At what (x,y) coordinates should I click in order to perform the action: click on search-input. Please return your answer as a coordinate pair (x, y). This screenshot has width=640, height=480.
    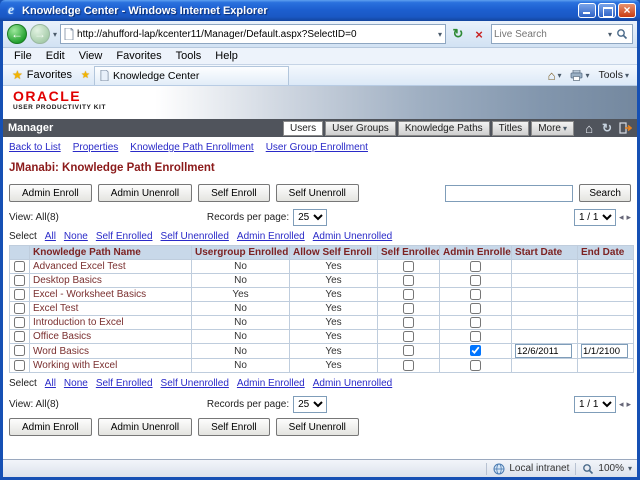
    Looking at the image, I should click on (509, 193).